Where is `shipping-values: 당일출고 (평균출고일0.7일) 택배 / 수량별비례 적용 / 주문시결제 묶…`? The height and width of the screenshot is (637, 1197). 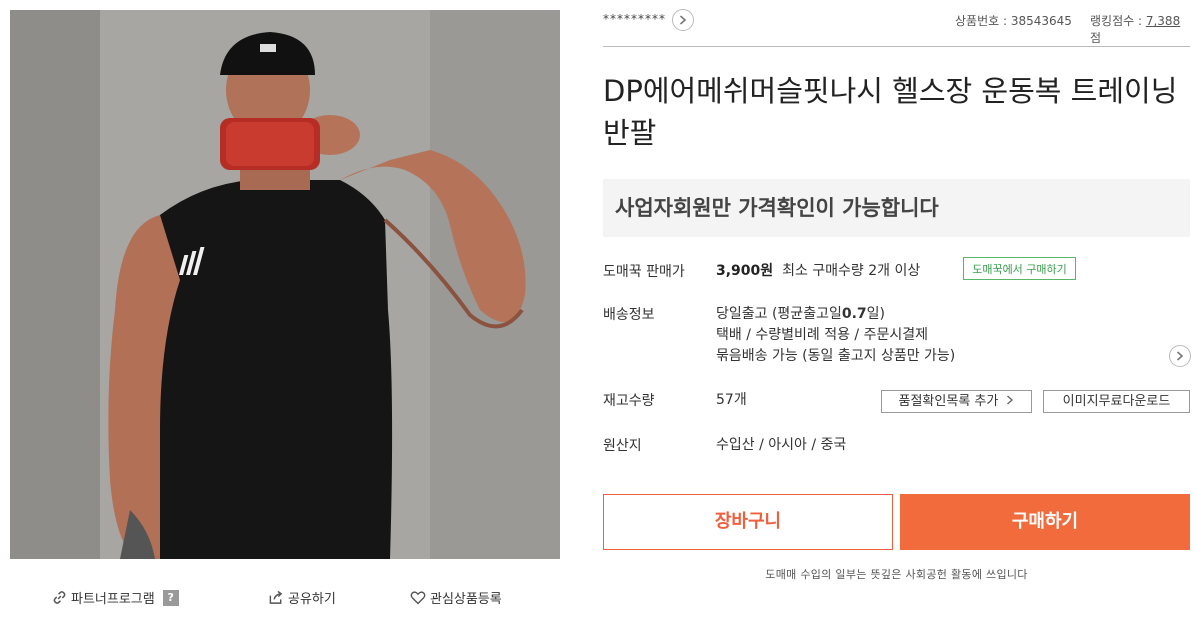
shipping-values: 당일출고 (평균출고일0.7일) 택배 / 수량별비례 적용 / 주문시결제 묶… is located at coordinates (835, 335).